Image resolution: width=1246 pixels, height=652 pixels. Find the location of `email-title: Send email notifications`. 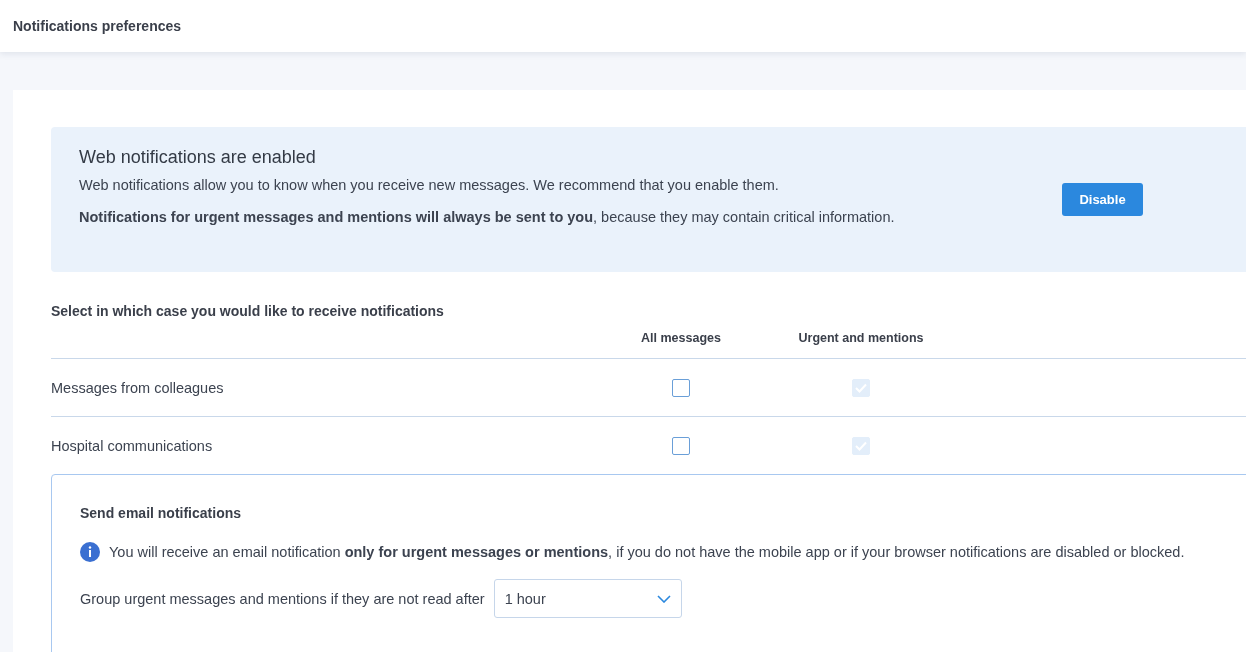

email-title: Send email notifications is located at coordinates (161, 513).